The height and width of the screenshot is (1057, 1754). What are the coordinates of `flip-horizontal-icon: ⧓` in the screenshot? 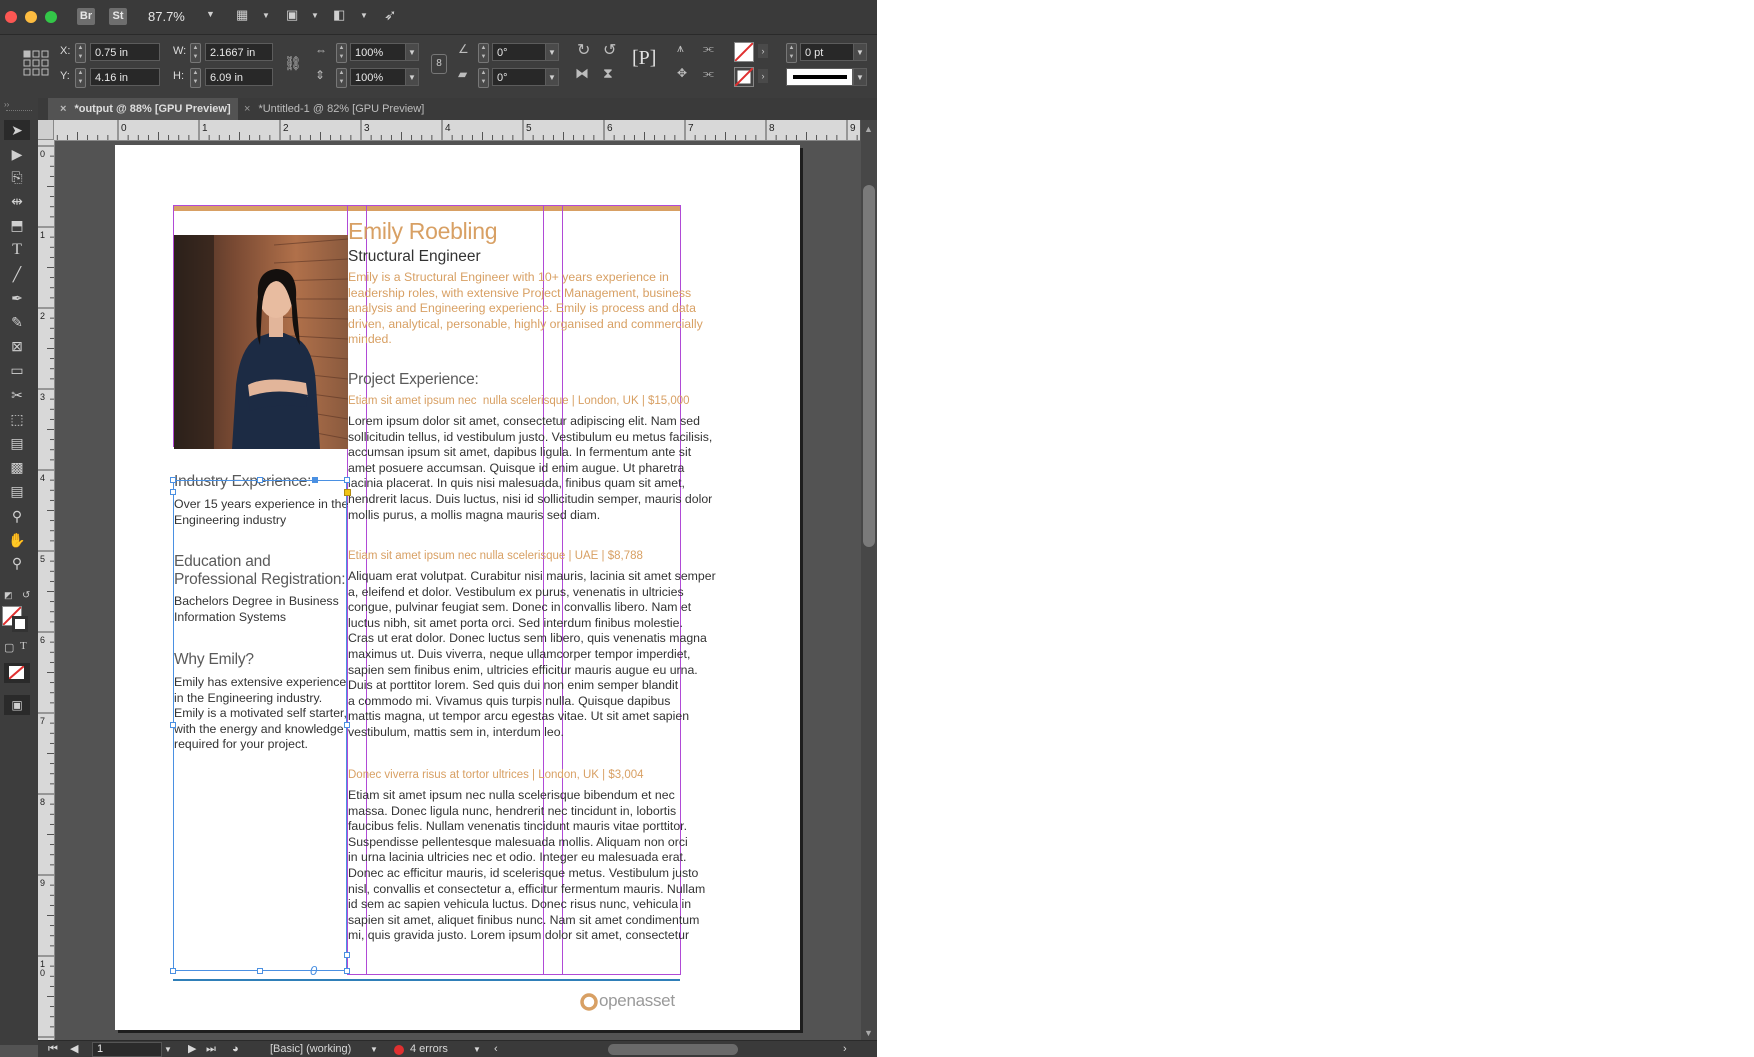 It's located at (582, 73).